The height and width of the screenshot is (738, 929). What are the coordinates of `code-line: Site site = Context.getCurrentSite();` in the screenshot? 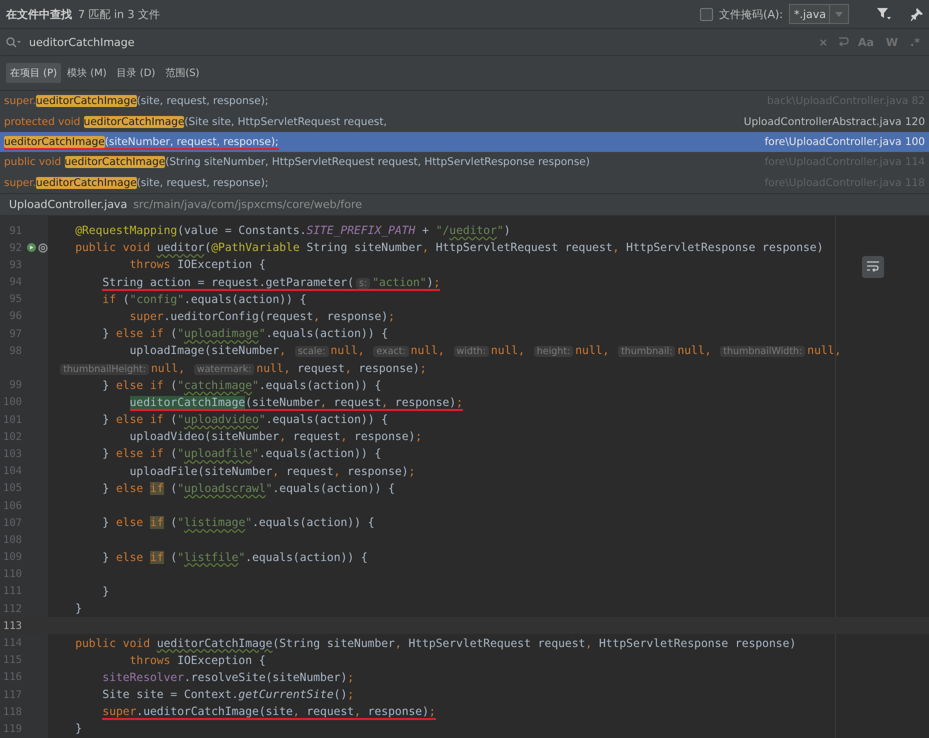 It's located at (228, 695).